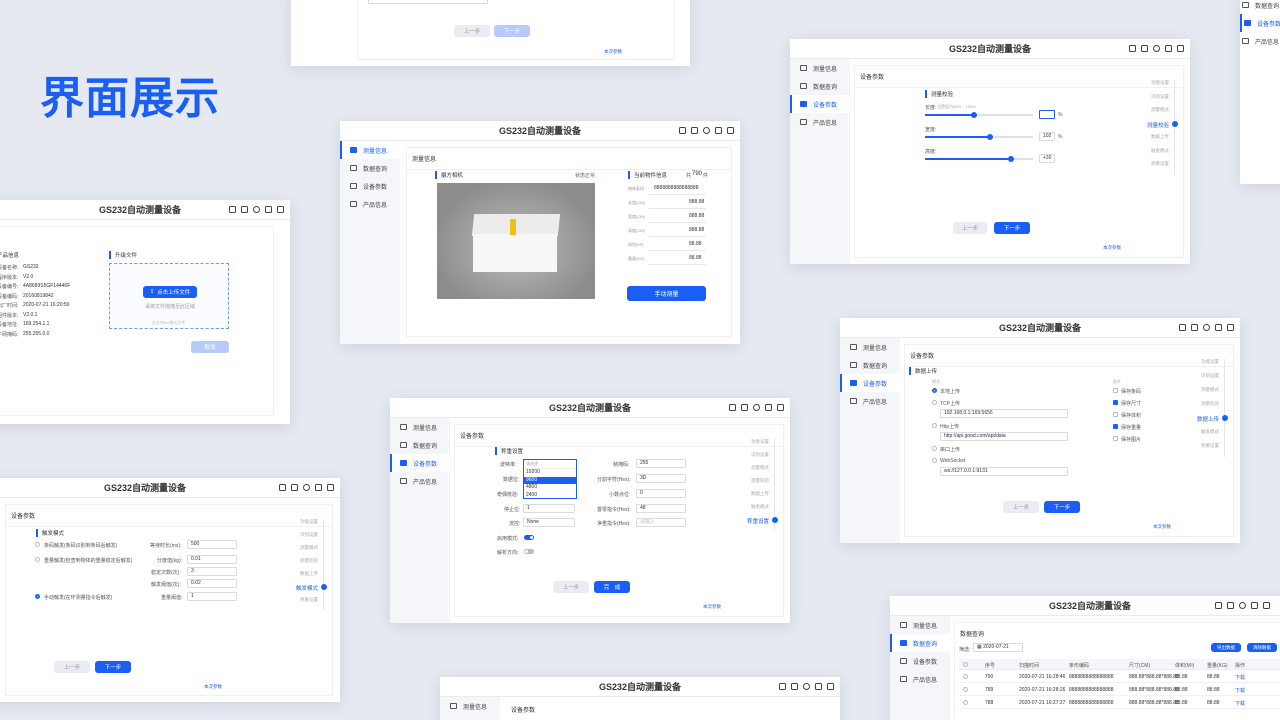 The height and width of the screenshot is (720, 1280). Describe the element at coordinates (965, 664) in the screenshot. I see `select-all-radio` at that location.